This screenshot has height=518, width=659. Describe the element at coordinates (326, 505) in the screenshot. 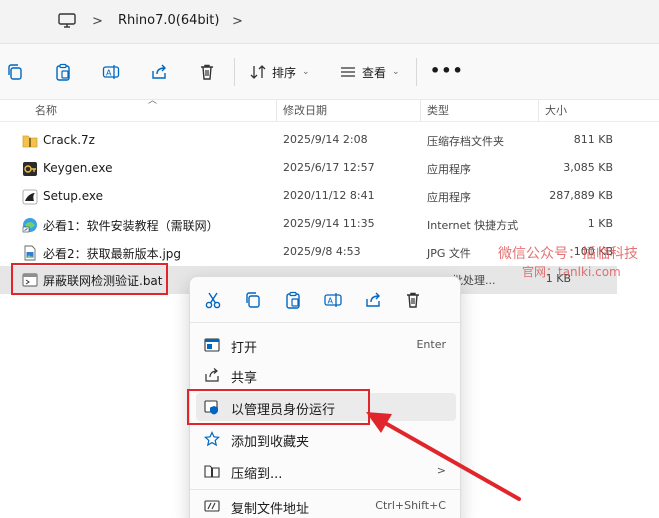

I see `menu-item-copy-path: 复制文件地址 Ctrl+Shift+C` at that location.